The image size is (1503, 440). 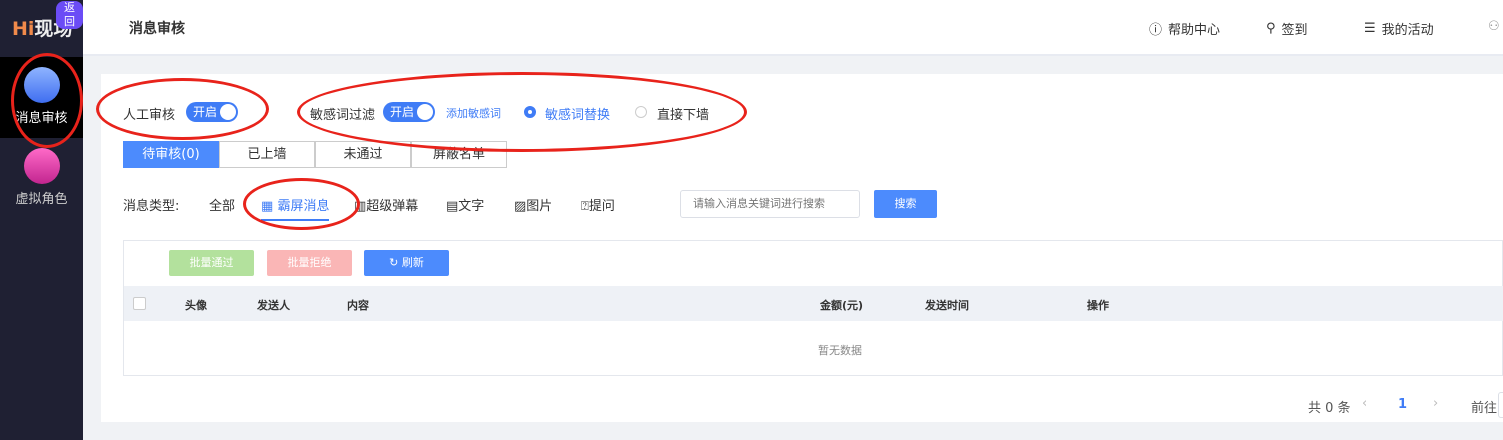 What do you see at coordinates (1402, 404) in the screenshot?
I see `page-number: 1` at bounding box center [1402, 404].